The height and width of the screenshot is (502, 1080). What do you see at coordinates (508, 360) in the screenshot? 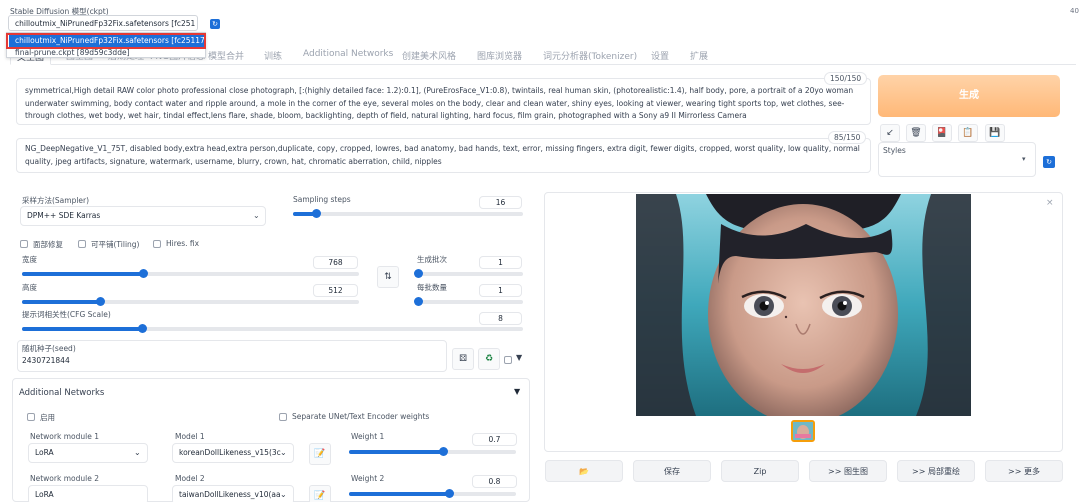
I see `extra-seed-checkbox` at bounding box center [508, 360].